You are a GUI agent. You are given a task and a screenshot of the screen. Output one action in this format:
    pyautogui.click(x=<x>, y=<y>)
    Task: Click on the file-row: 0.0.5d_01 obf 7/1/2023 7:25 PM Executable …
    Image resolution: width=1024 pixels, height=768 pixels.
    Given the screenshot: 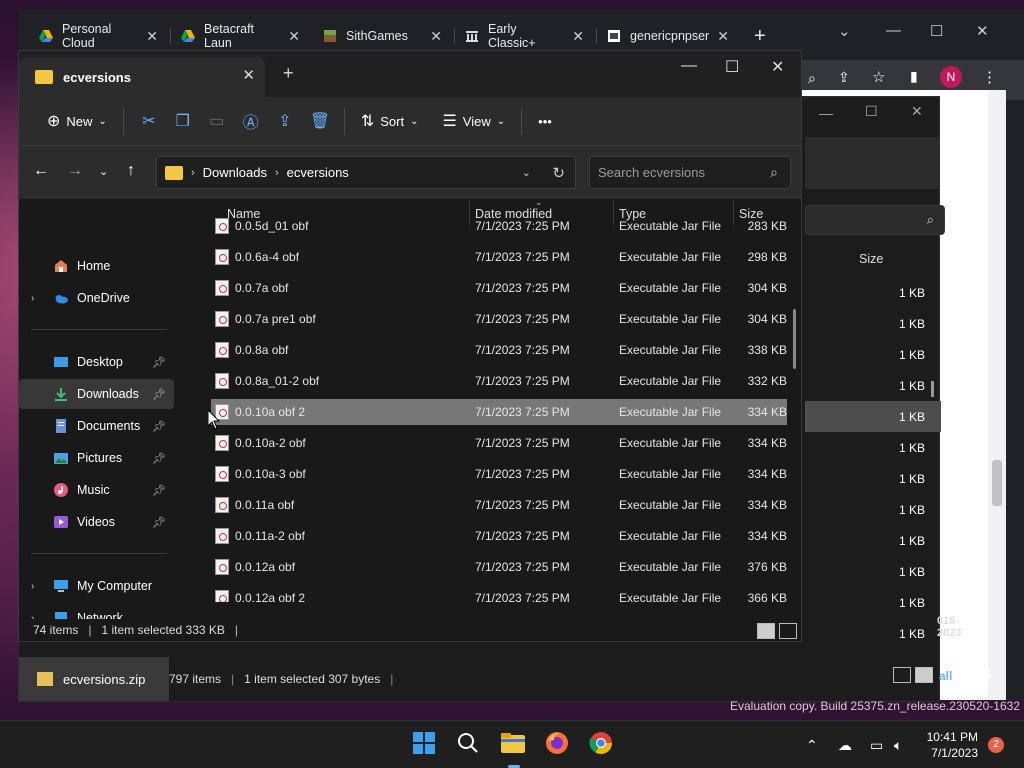 What is the action you would take?
    pyautogui.click(x=499, y=228)
    